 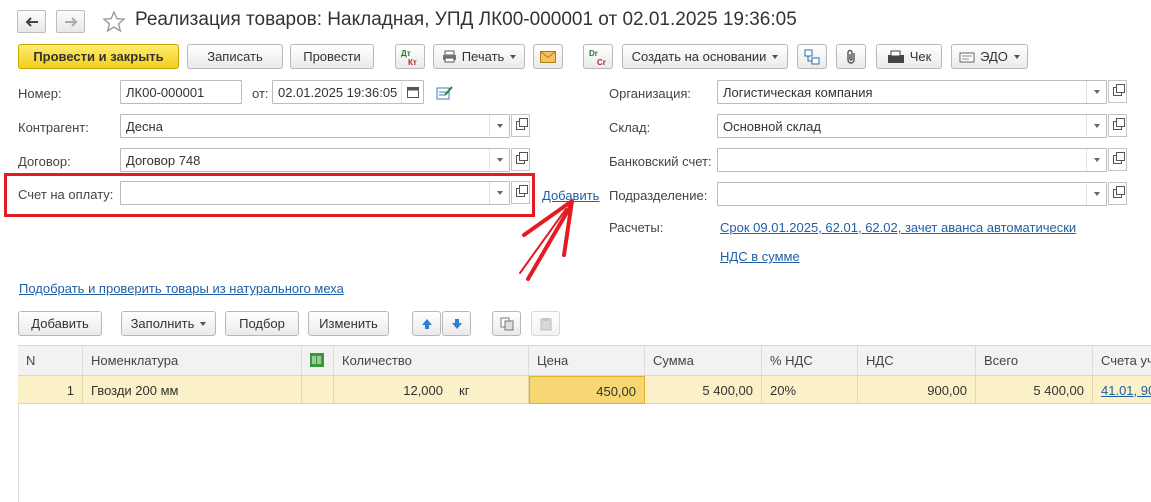 I want to click on table-add-button: Добавить, so click(x=60, y=323).